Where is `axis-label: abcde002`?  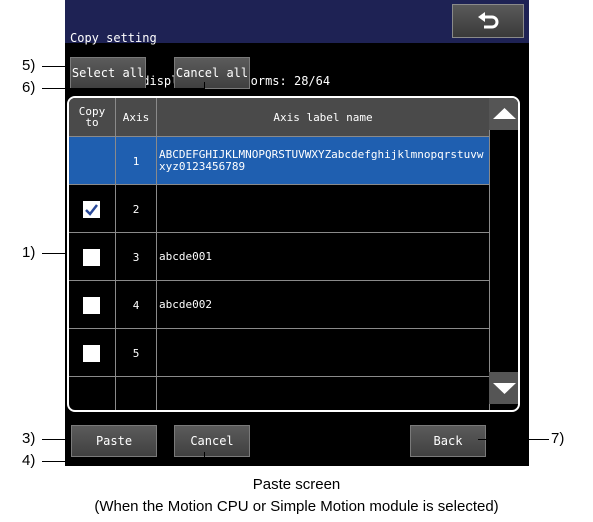
axis-label: abcde002 is located at coordinates (185, 304).